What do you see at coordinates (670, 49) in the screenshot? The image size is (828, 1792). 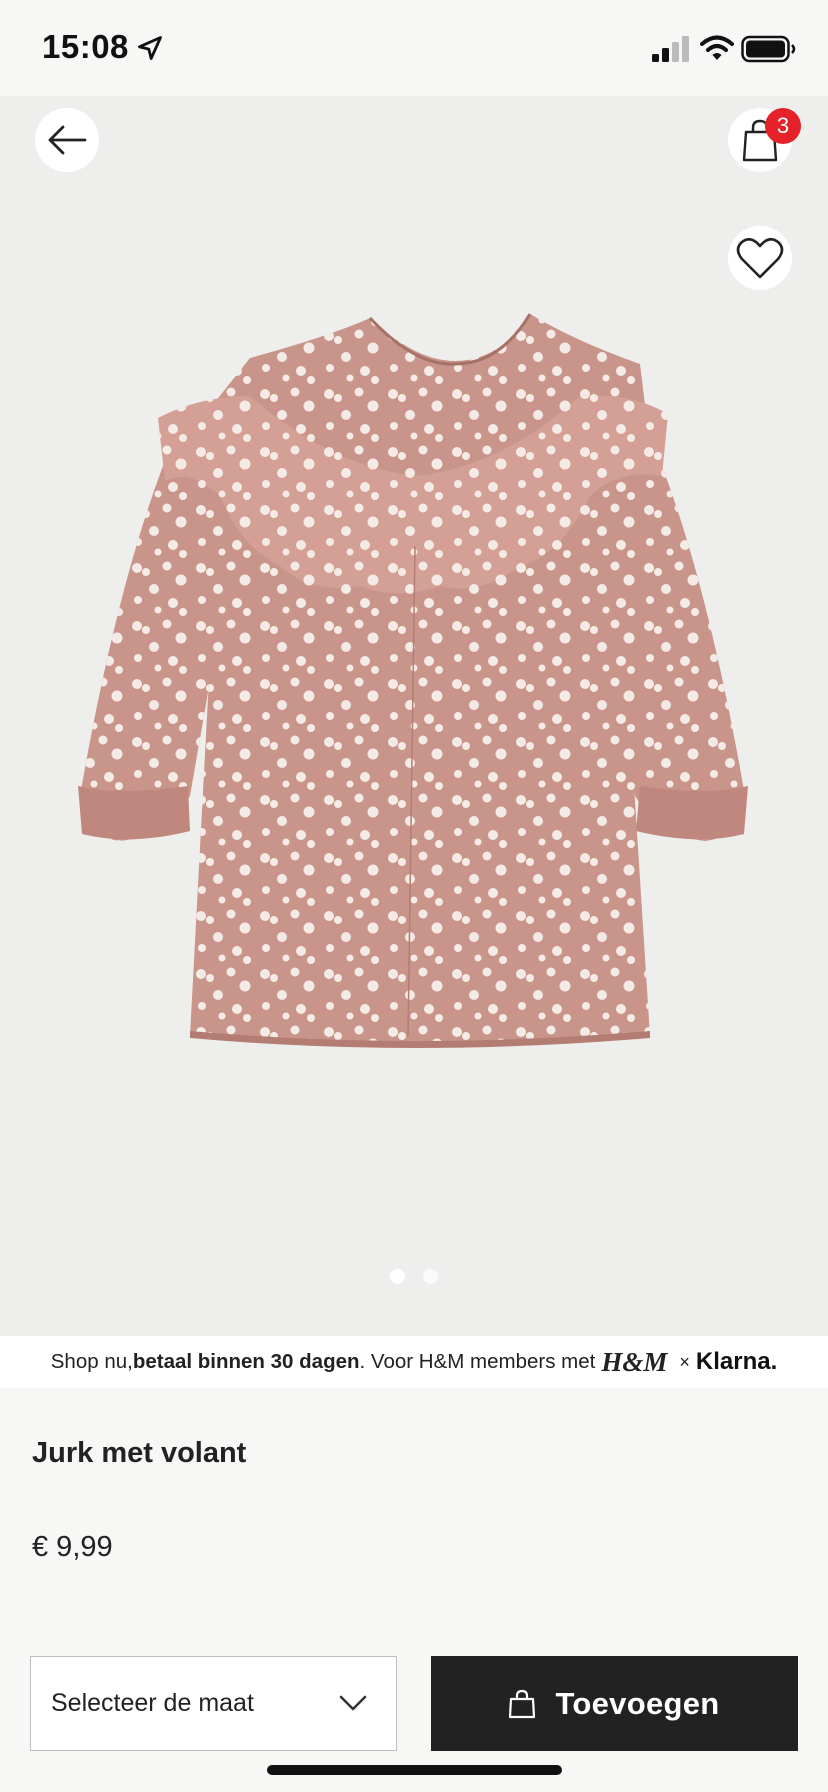 I see `cellular-signal-icon` at bounding box center [670, 49].